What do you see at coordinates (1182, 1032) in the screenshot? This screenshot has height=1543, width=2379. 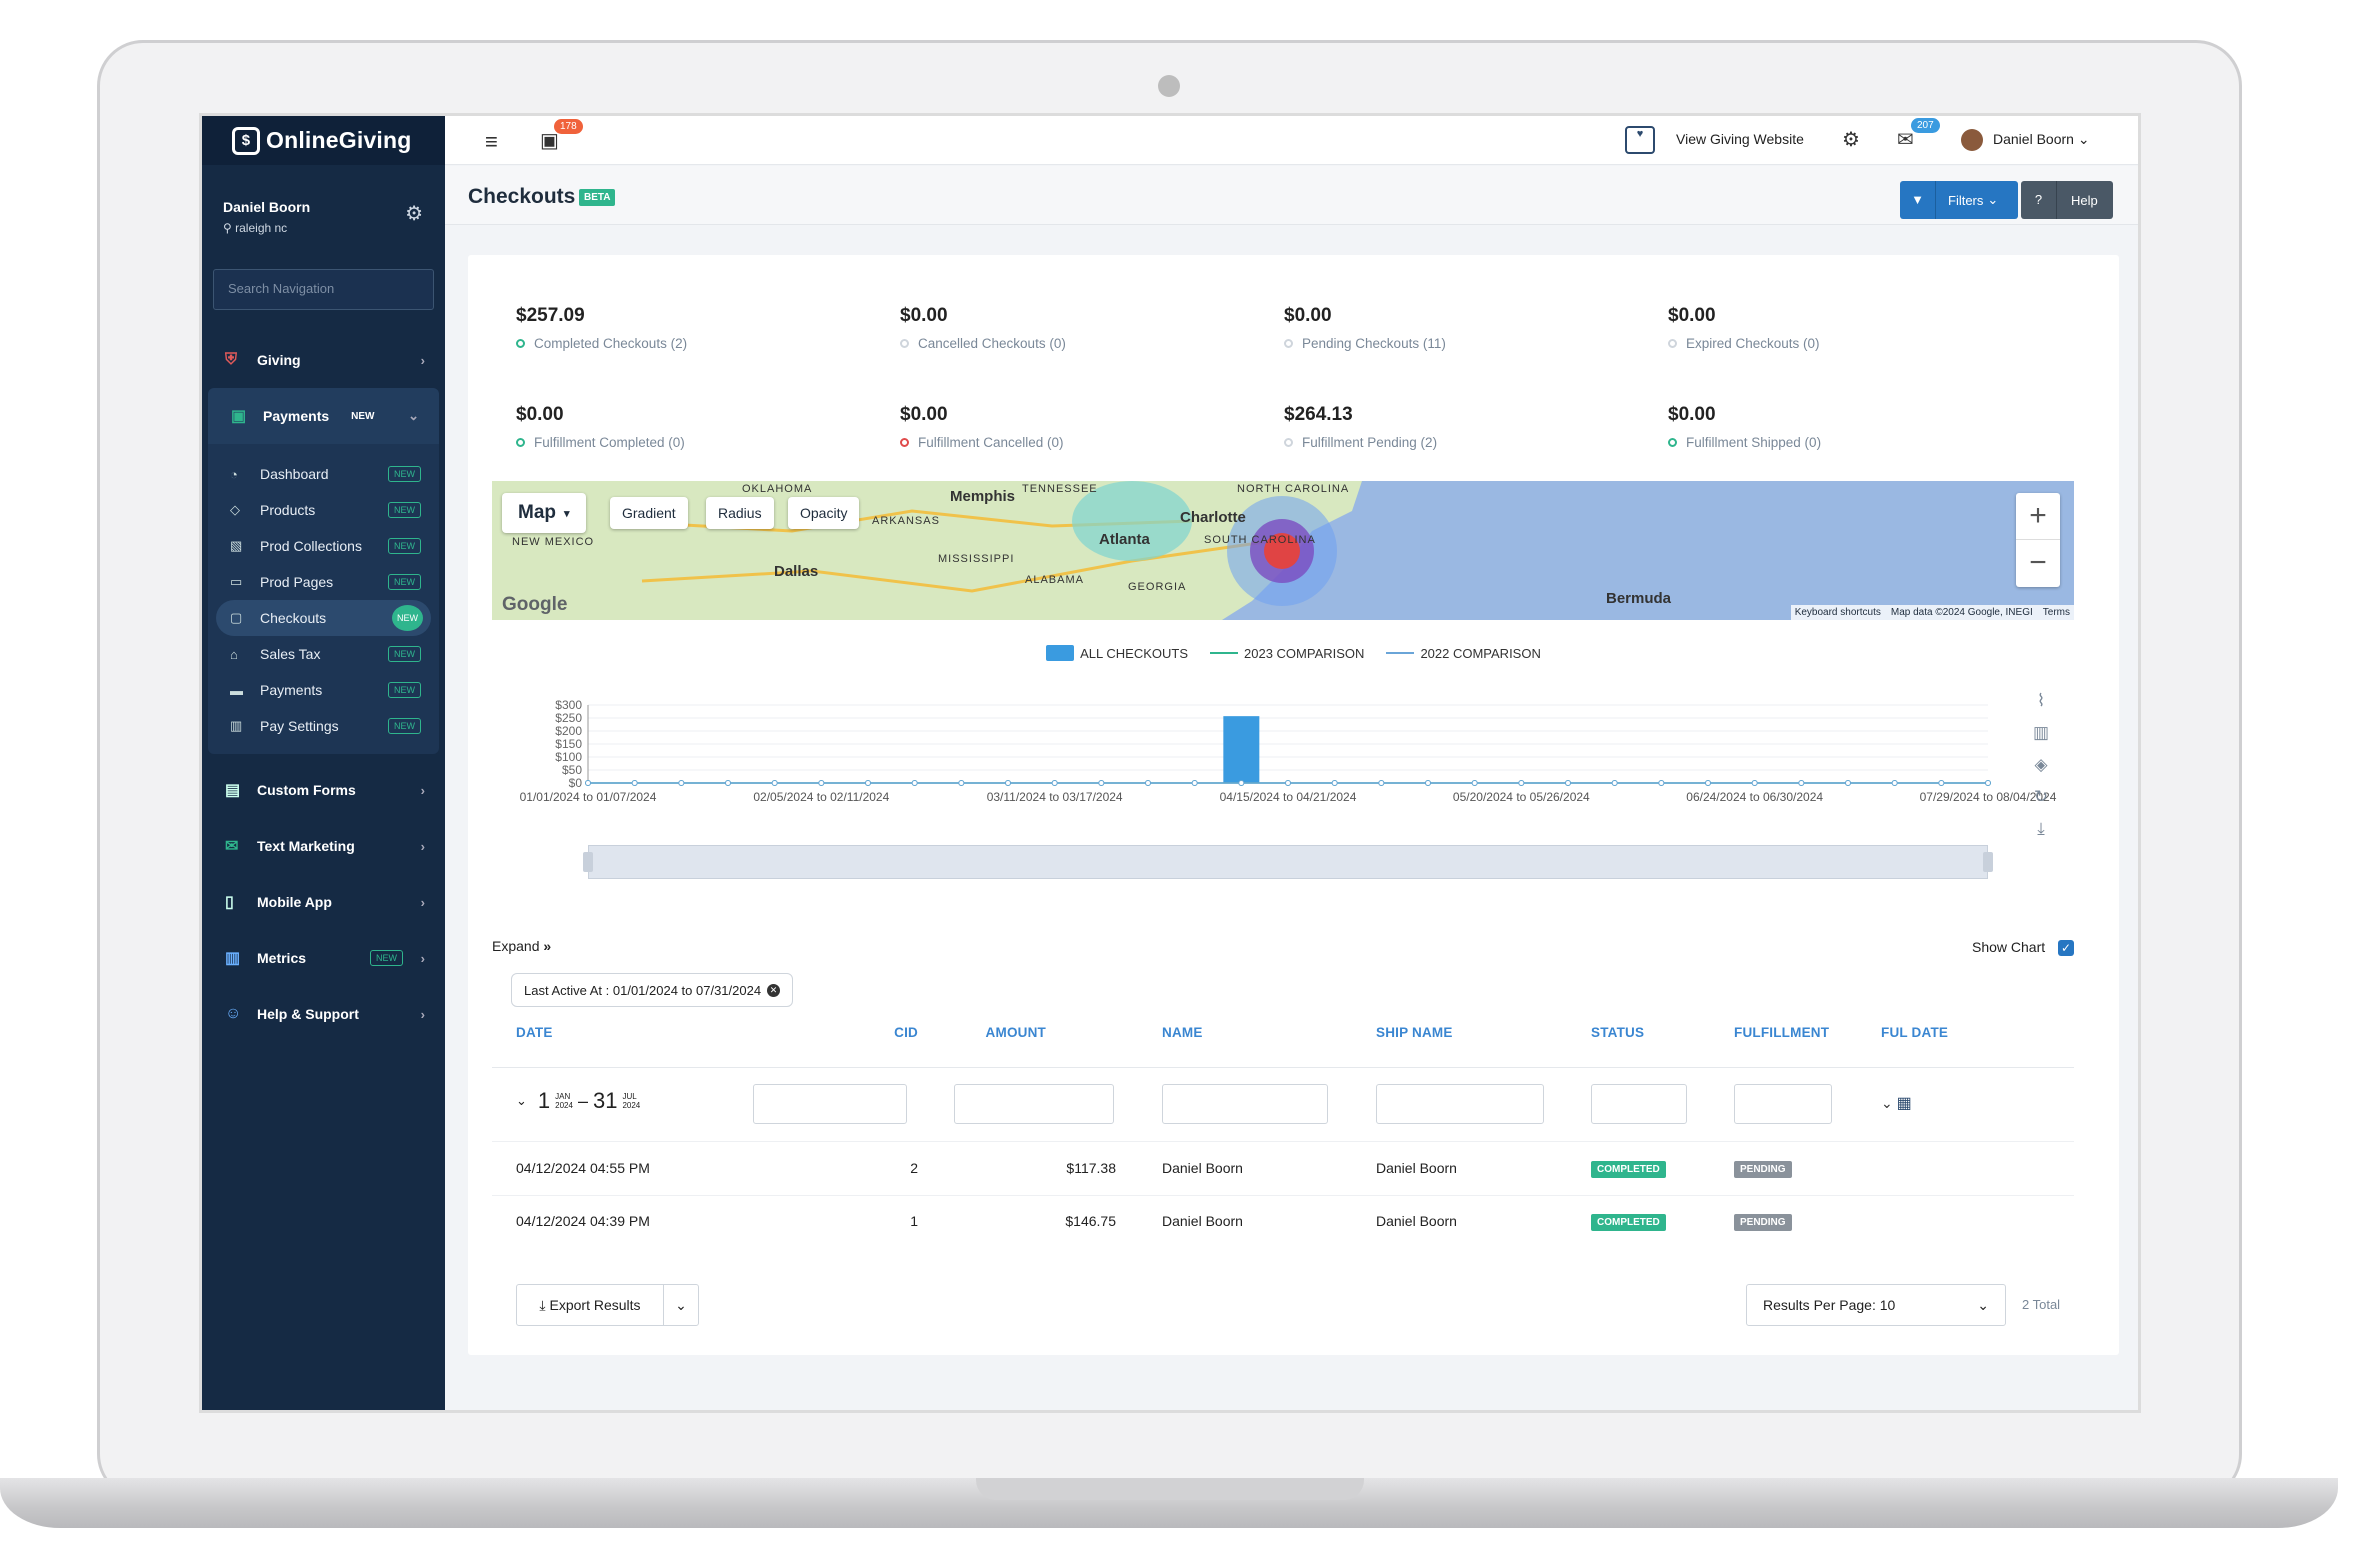 I see `column-header: NAME` at bounding box center [1182, 1032].